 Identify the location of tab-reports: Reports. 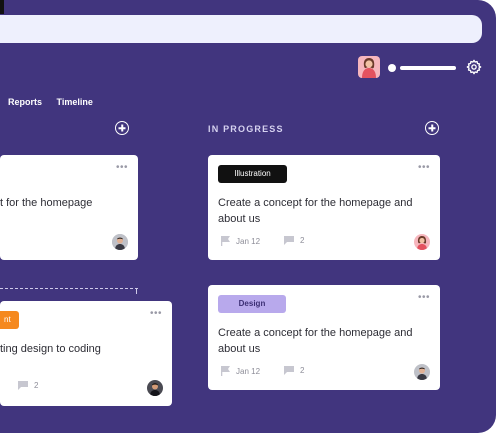
(25, 102).